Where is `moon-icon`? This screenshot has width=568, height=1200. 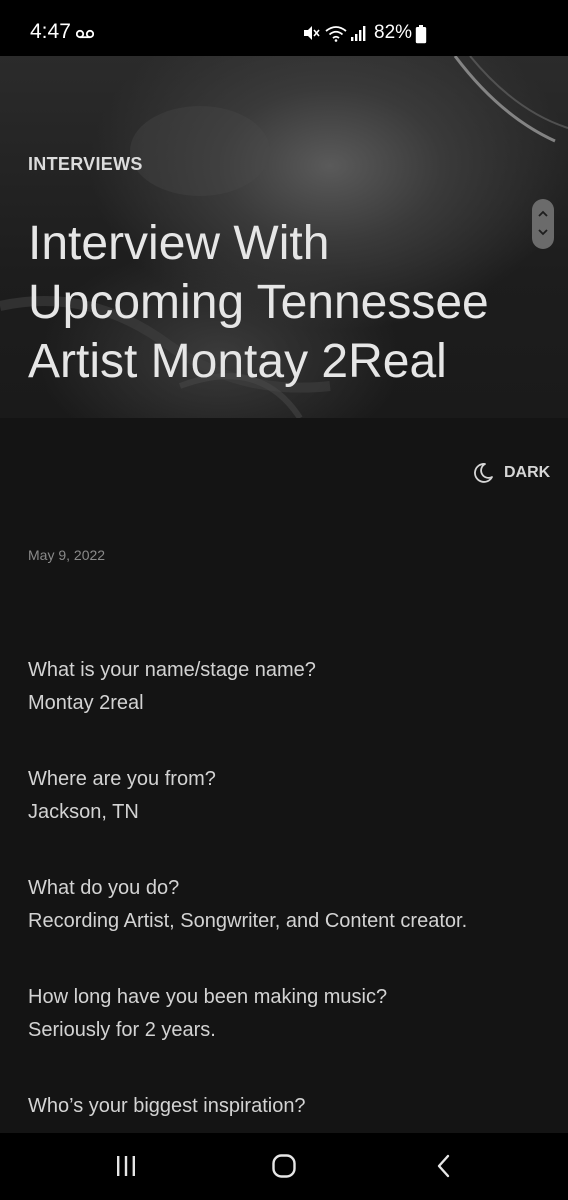 moon-icon is located at coordinates (483, 473).